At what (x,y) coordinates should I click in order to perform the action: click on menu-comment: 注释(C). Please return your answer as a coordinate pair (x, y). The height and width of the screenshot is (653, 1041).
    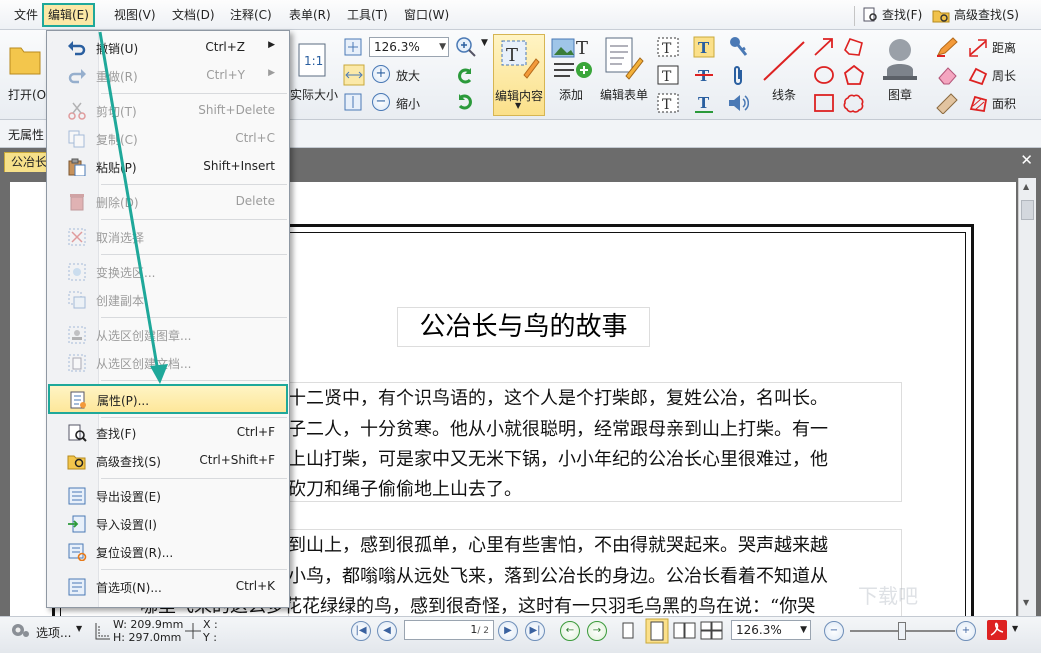
    Looking at the image, I should click on (251, 15).